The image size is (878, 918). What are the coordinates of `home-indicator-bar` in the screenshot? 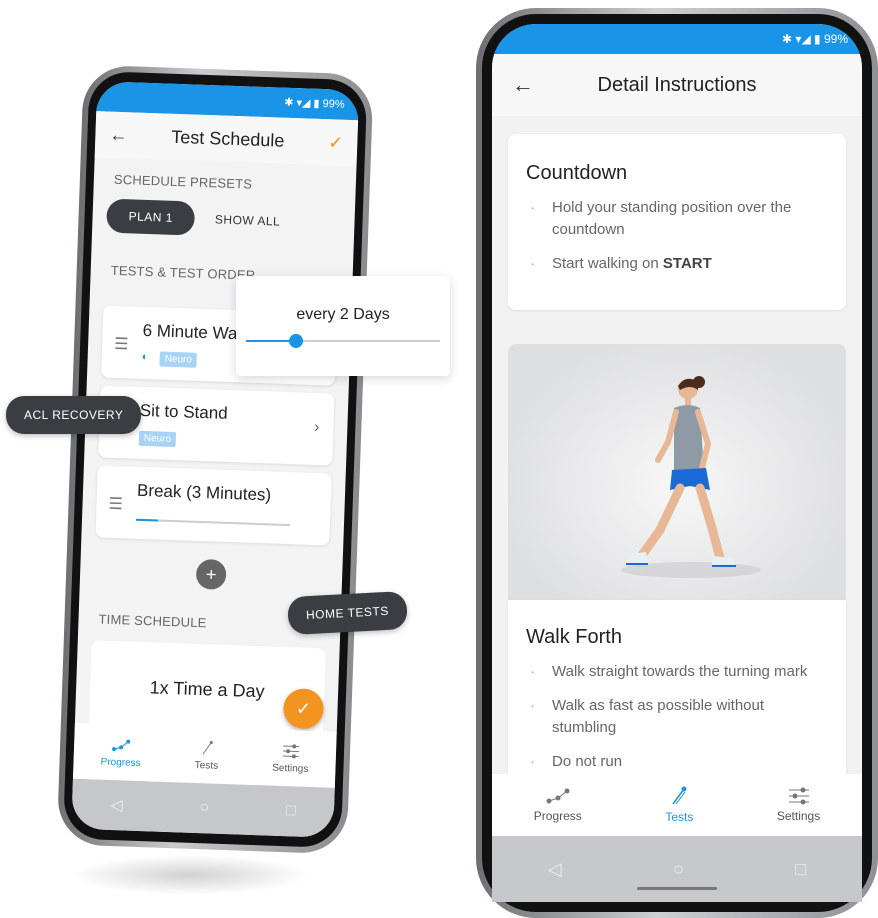 It's located at (677, 888).